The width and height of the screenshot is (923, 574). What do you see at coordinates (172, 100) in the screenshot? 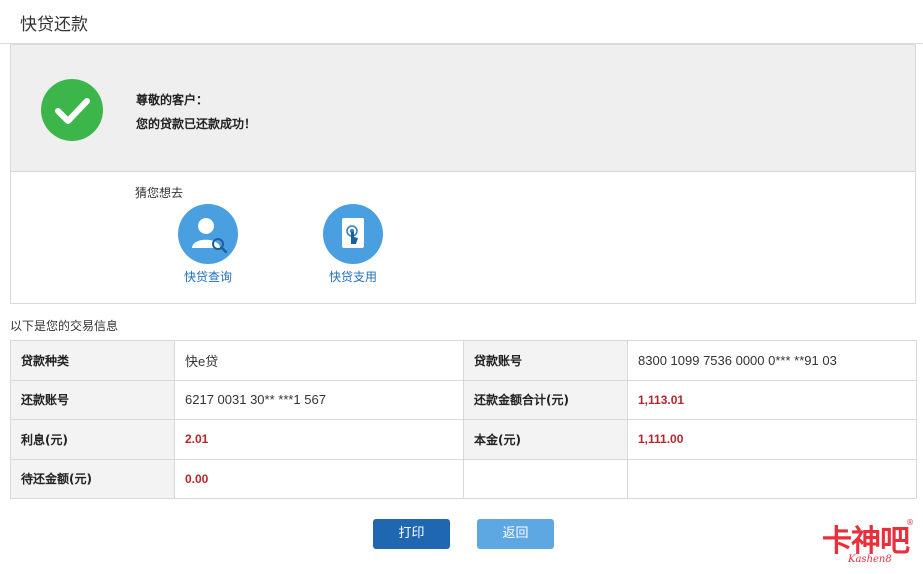
I see `greeting-text: 尊敬的客户：` at bounding box center [172, 100].